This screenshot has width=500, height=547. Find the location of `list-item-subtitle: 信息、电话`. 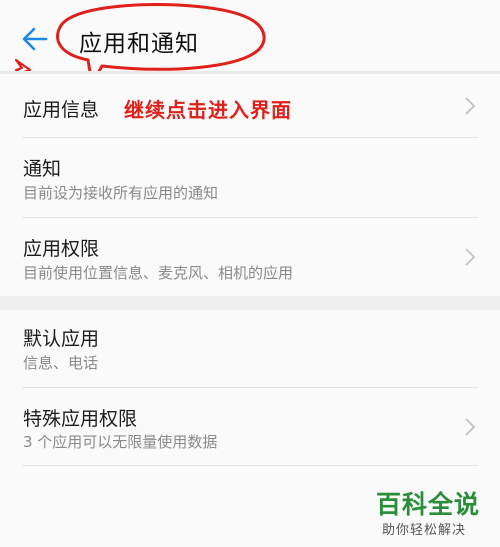

list-item-subtitle: 信息、电话 is located at coordinates (61, 363).